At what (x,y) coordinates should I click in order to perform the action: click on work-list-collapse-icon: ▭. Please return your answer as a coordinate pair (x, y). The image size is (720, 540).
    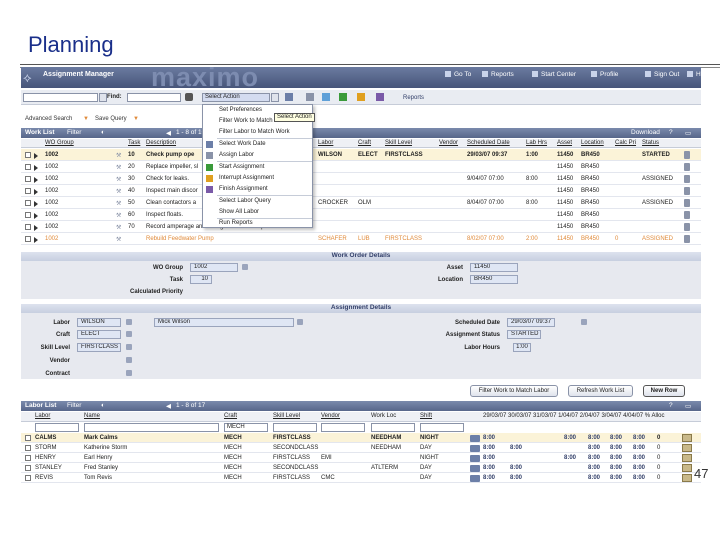
    Looking at the image, I should click on (688, 133).